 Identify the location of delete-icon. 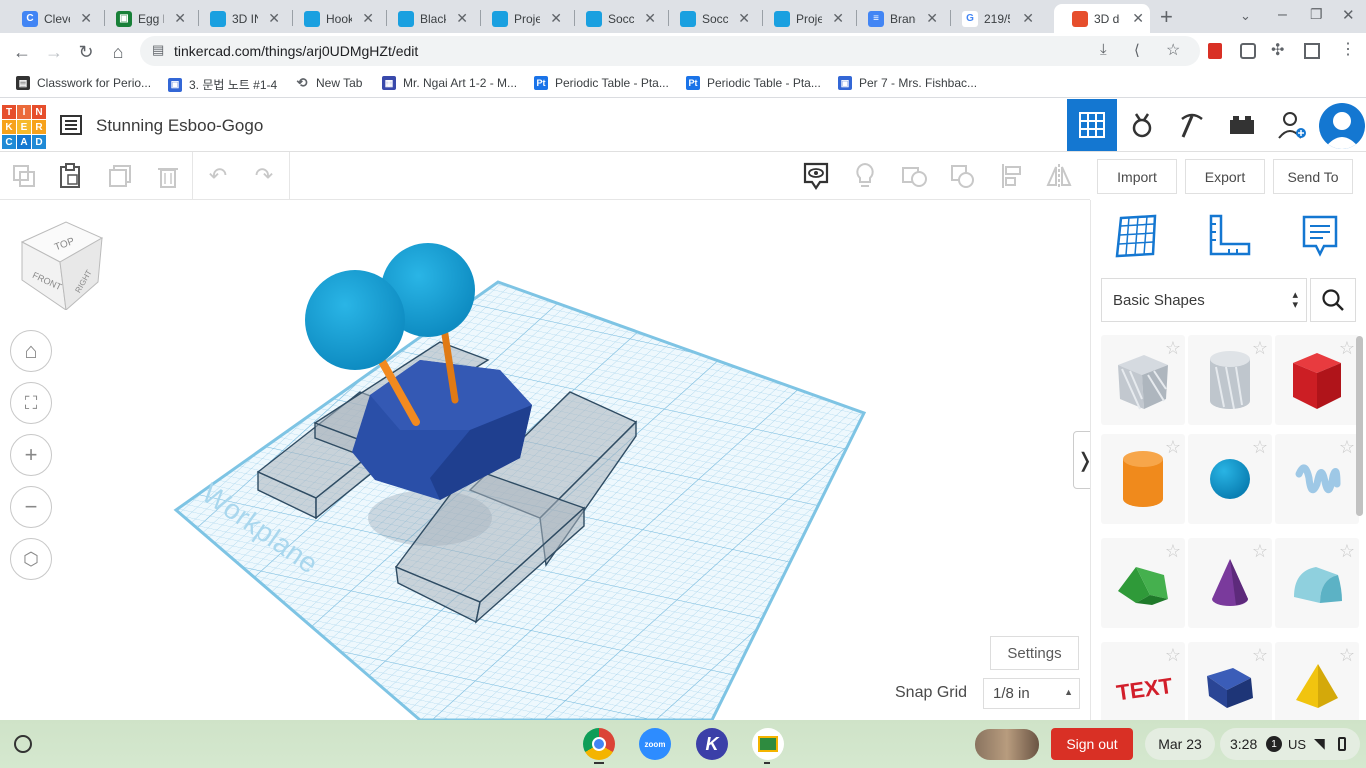
(168, 176).